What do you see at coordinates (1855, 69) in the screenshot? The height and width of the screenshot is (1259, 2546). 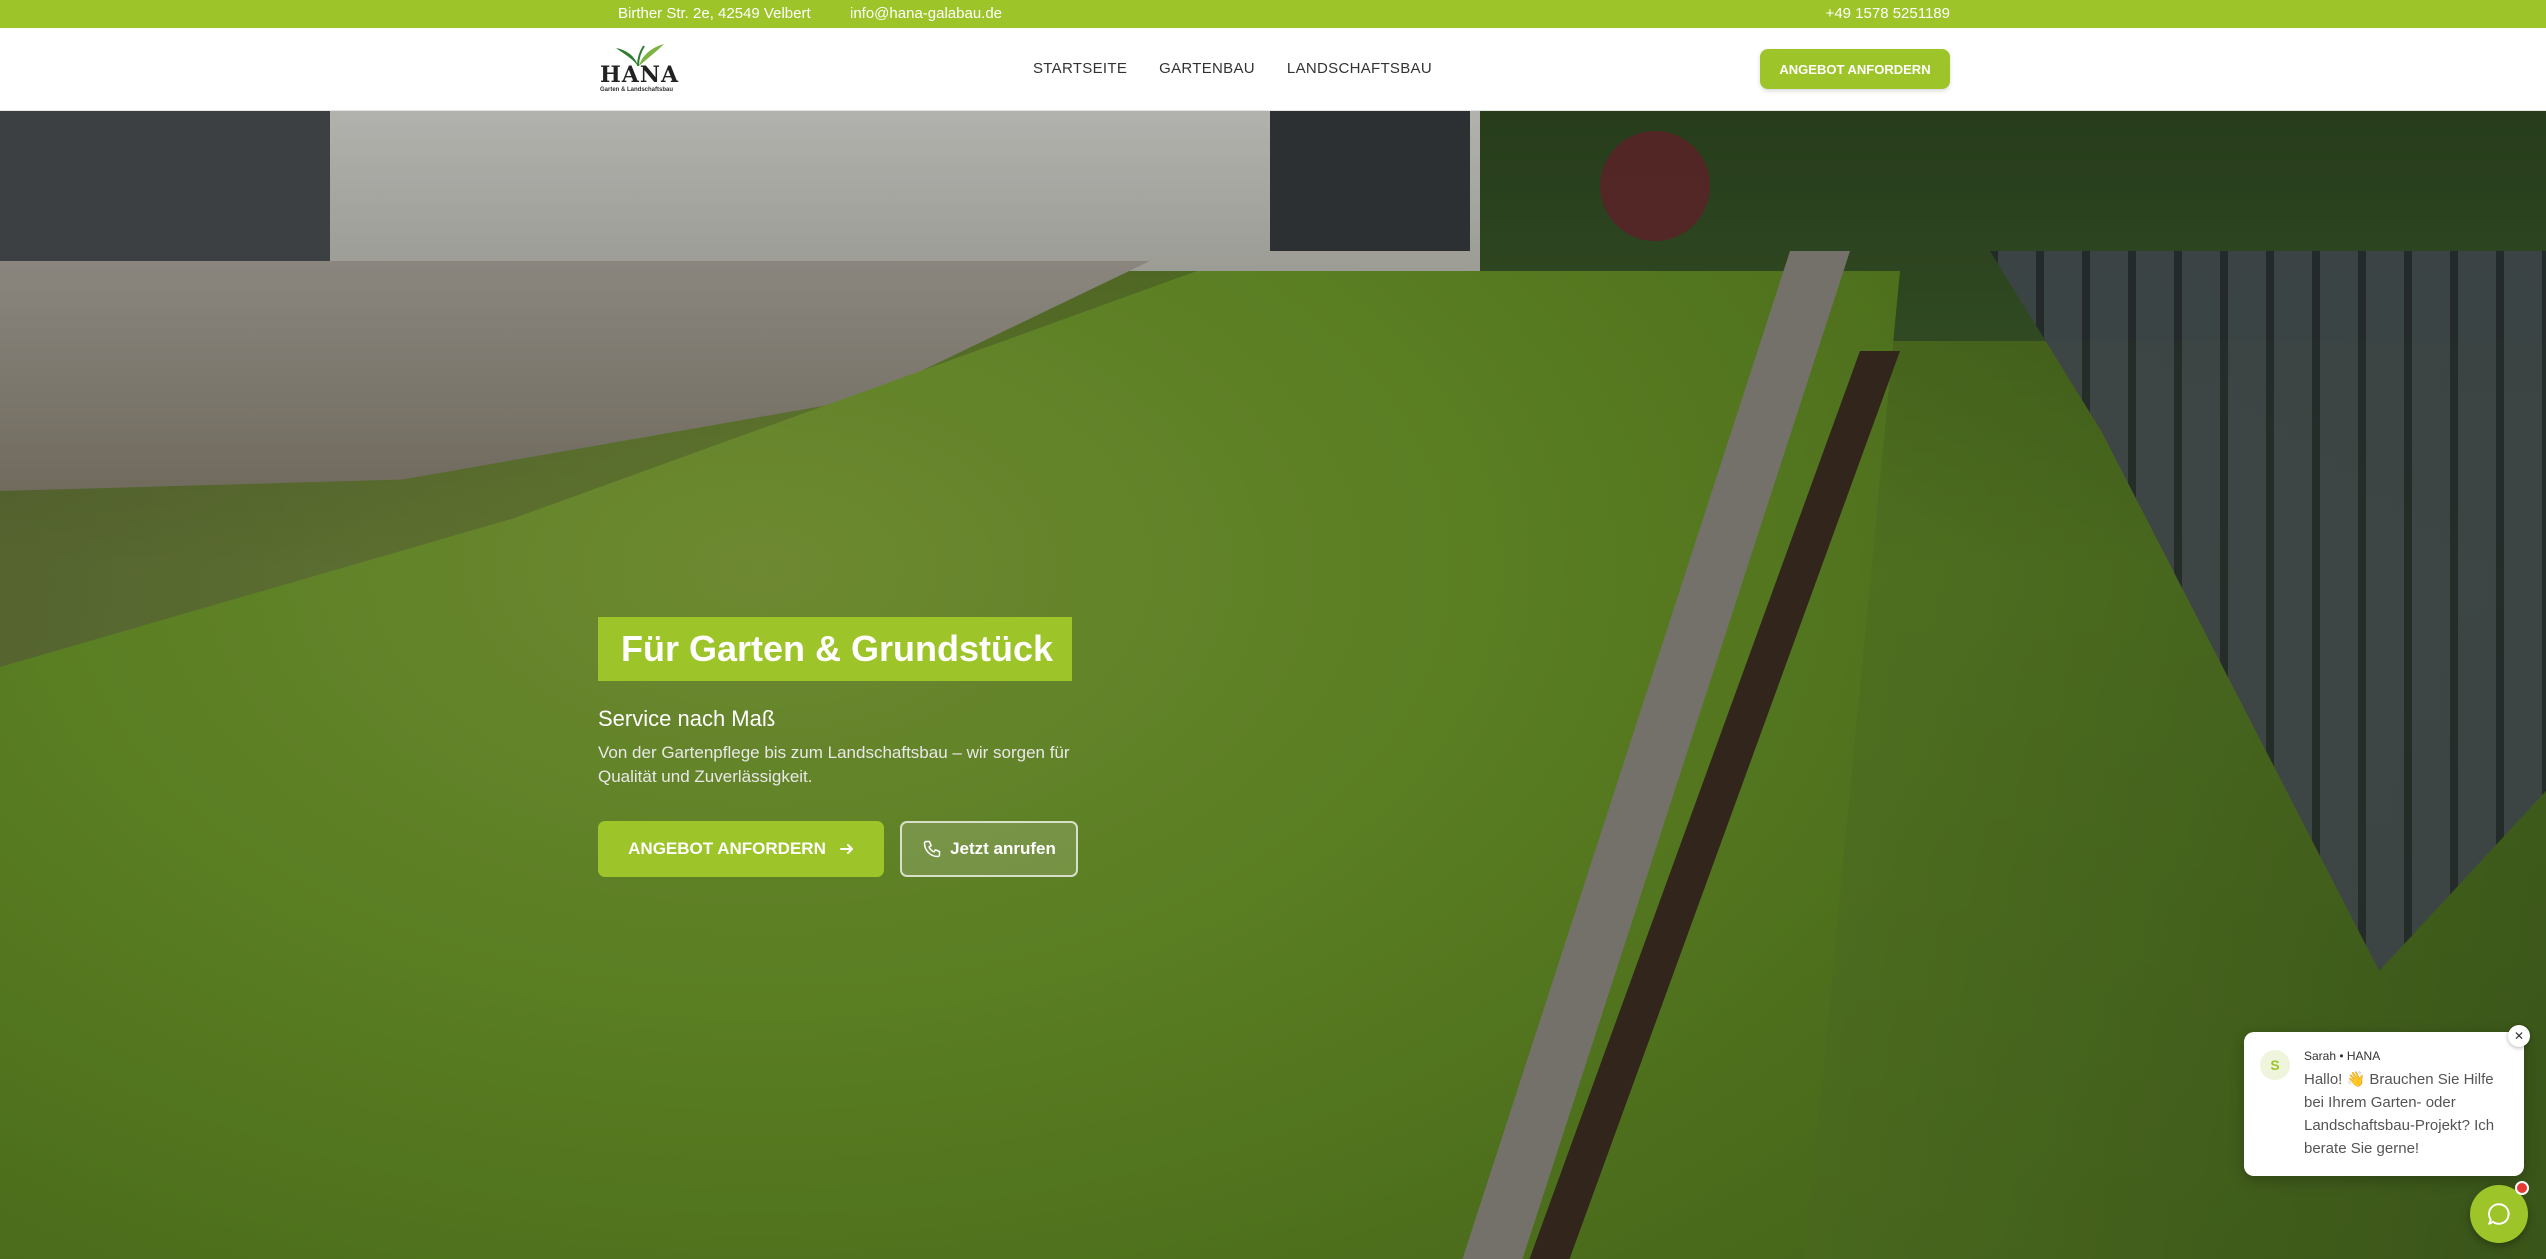 I see `header-quote-button: ANGEBOT ANFORDERN` at bounding box center [1855, 69].